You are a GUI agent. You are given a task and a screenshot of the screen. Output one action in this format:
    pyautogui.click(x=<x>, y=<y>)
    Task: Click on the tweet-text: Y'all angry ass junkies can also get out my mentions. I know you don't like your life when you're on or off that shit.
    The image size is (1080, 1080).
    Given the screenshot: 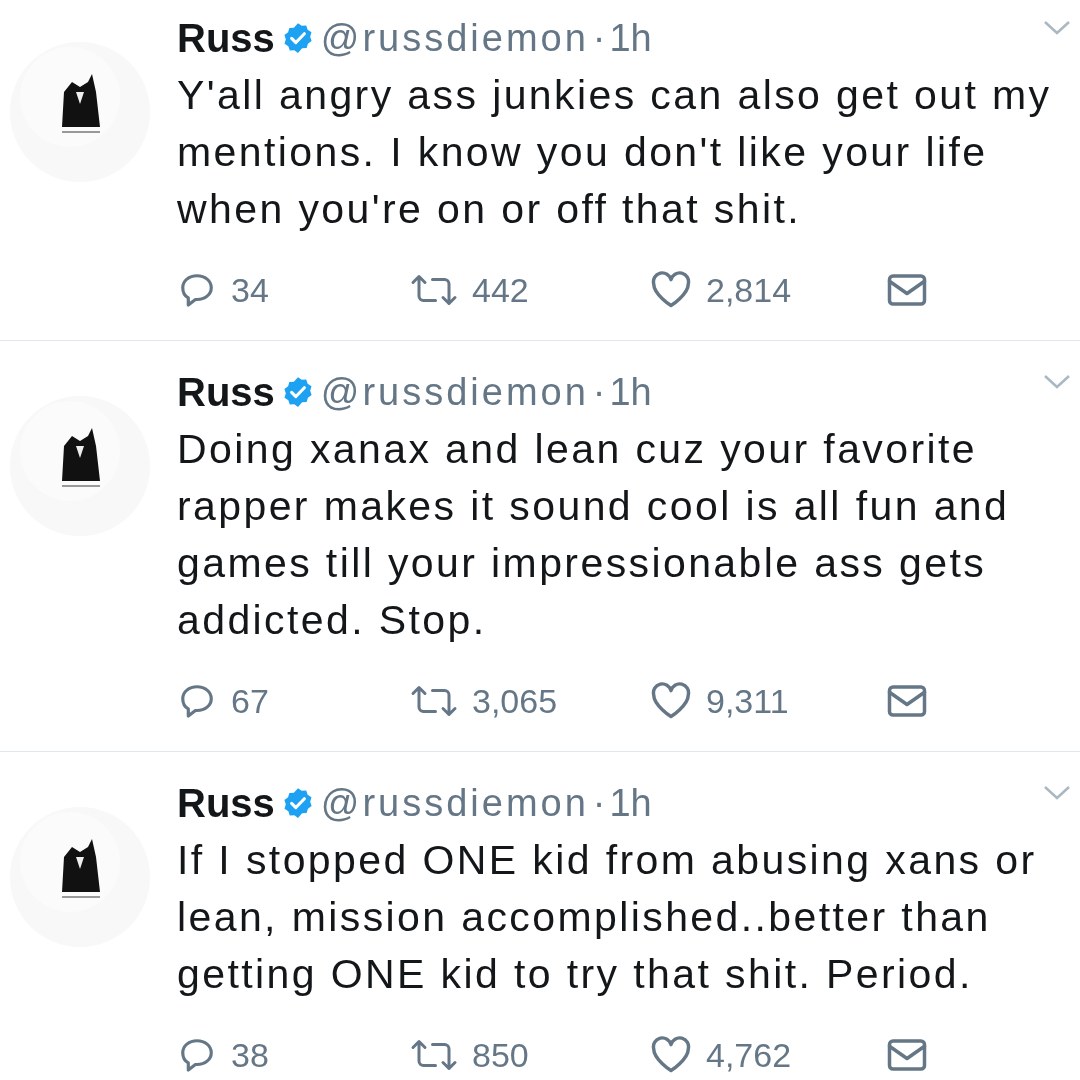 What is the action you would take?
    pyautogui.click(x=615, y=152)
    